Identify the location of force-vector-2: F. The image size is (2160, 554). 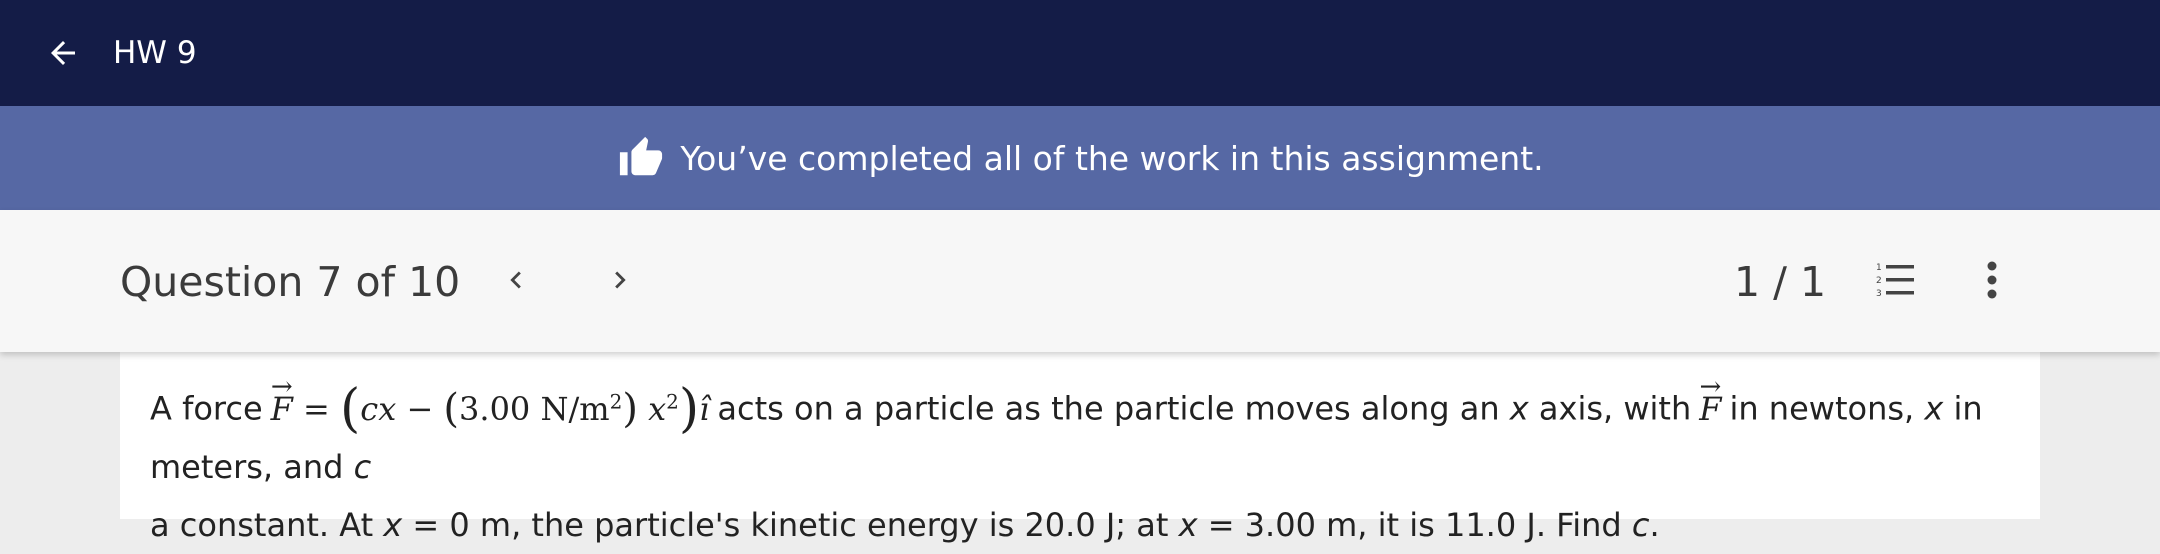
(1710, 409).